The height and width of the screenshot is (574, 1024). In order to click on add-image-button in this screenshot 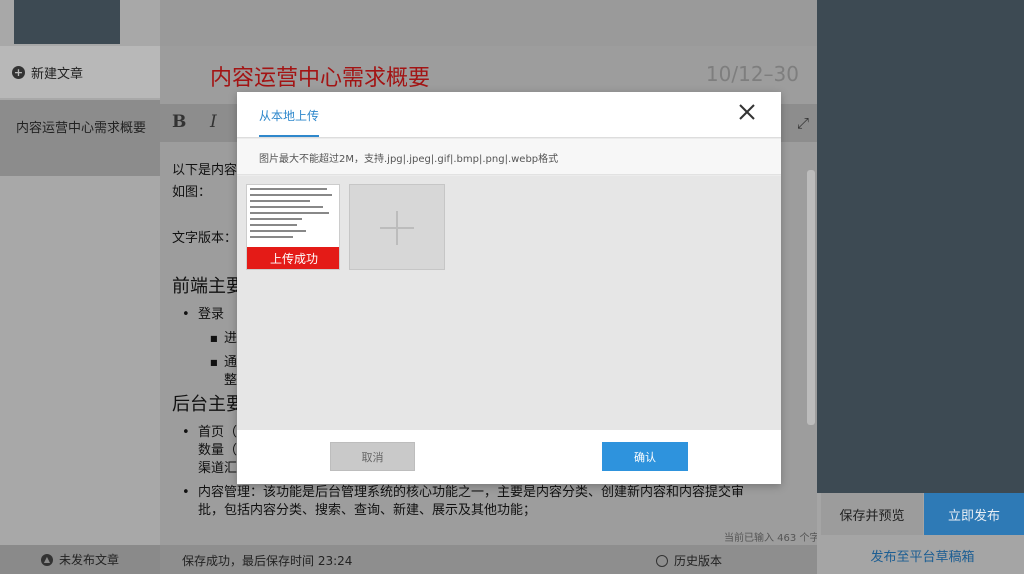, I will do `click(397, 227)`.